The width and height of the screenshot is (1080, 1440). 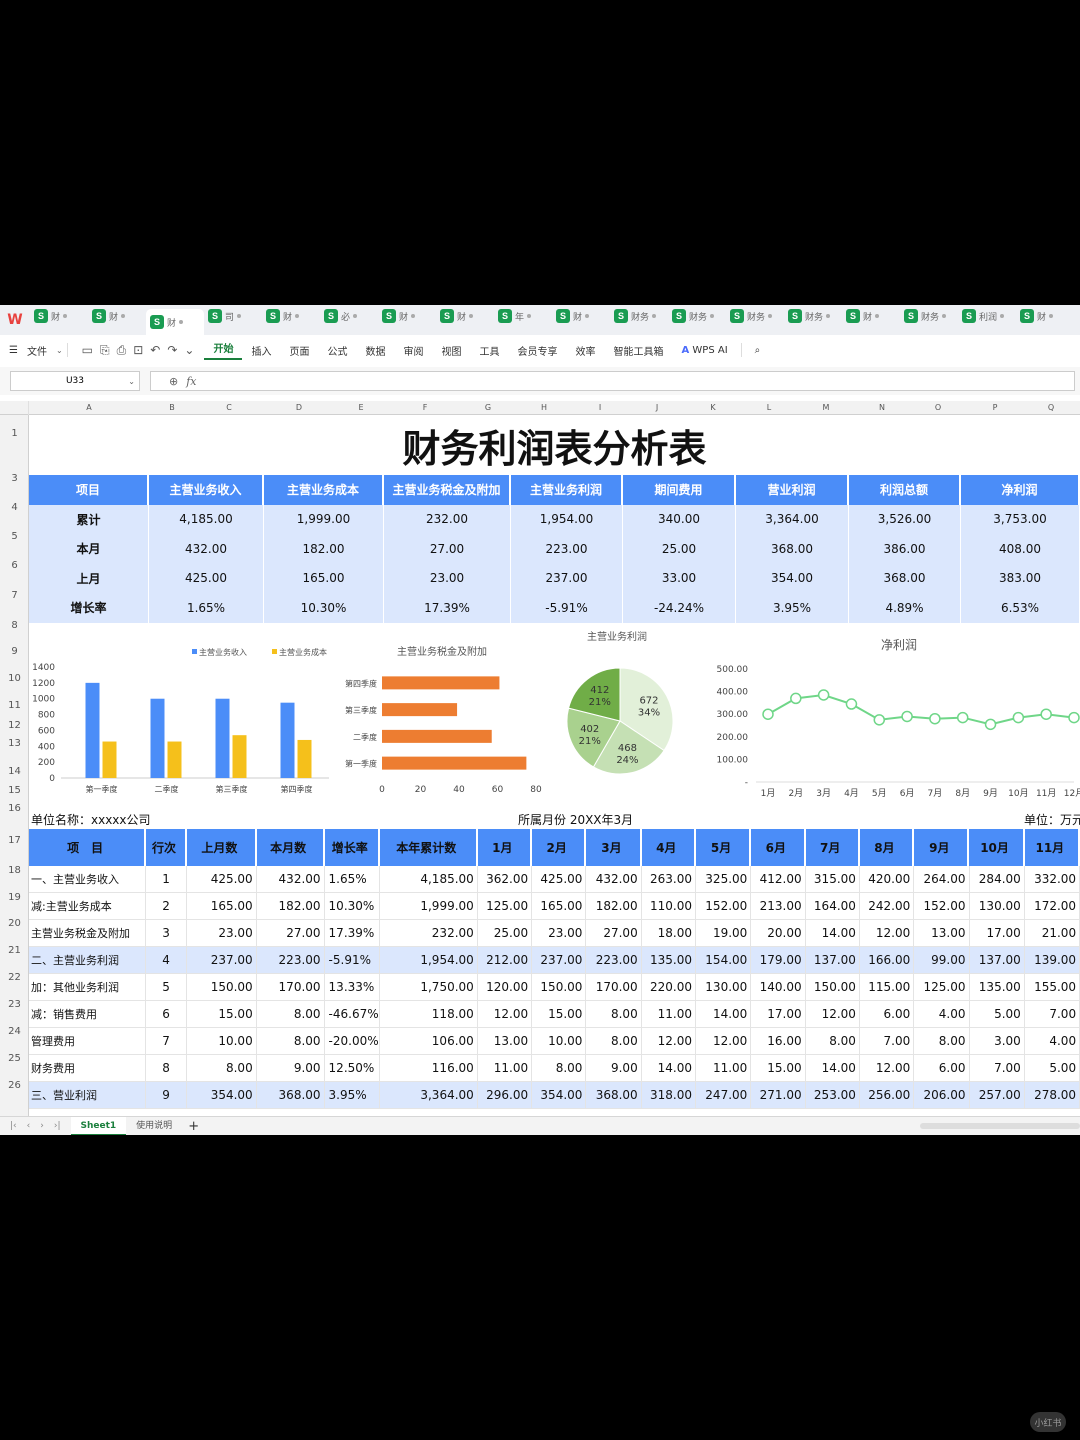 I want to click on first-sheet-icon: |‹, so click(x=13, y=1126).